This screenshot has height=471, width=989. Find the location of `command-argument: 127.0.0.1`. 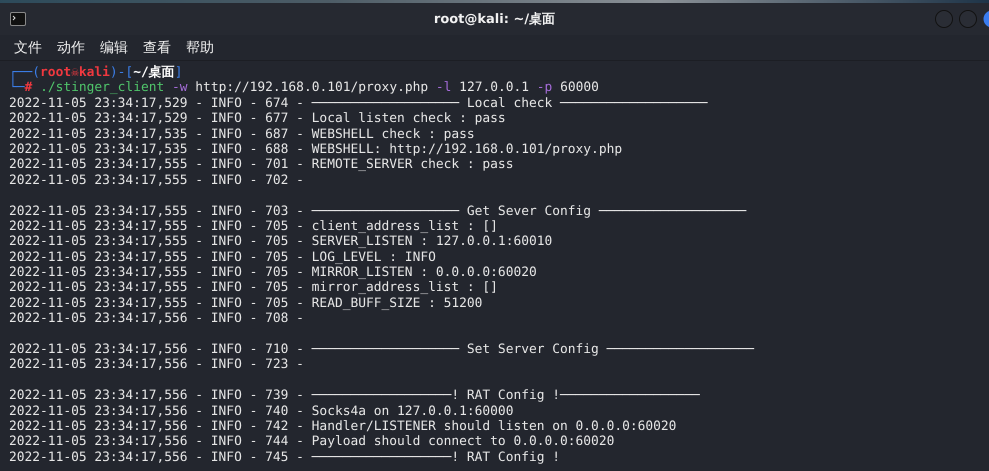

command-argument: 127.0.0.1 is located at coordinates (494, 88).